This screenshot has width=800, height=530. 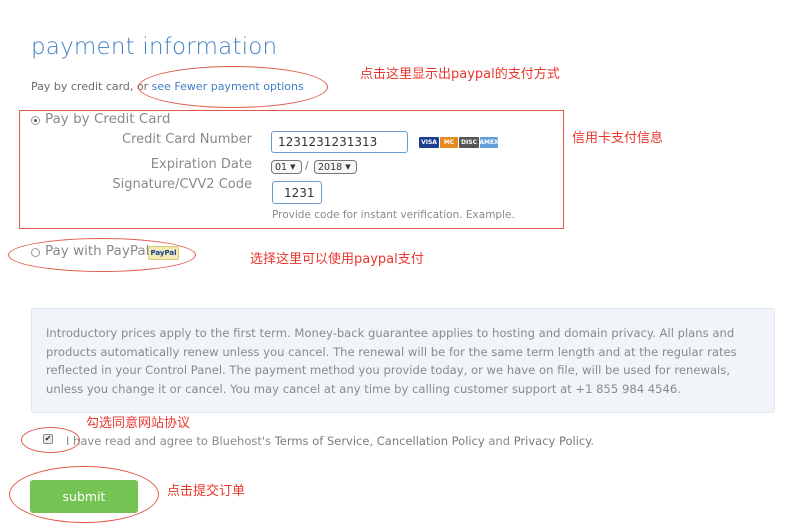 I want to click on credit-card-radio, so click(x=35, y=120).